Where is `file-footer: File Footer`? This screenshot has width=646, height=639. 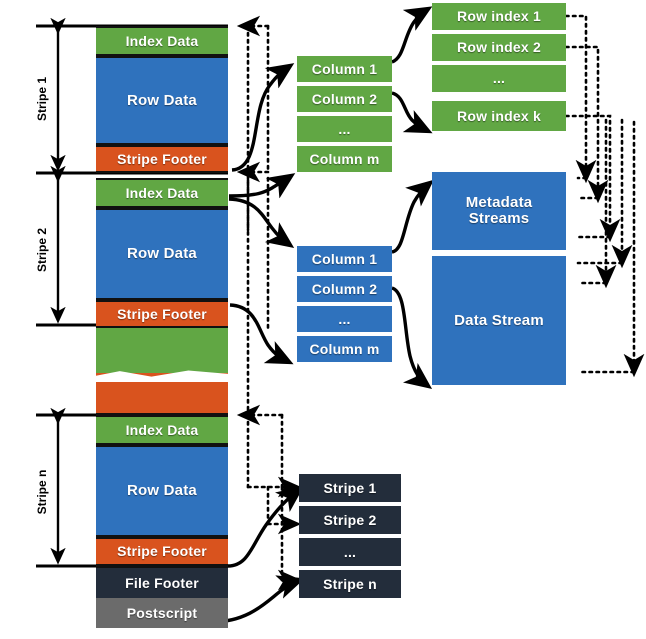
file-footer: File Footer is located at coordinates (162, 582).